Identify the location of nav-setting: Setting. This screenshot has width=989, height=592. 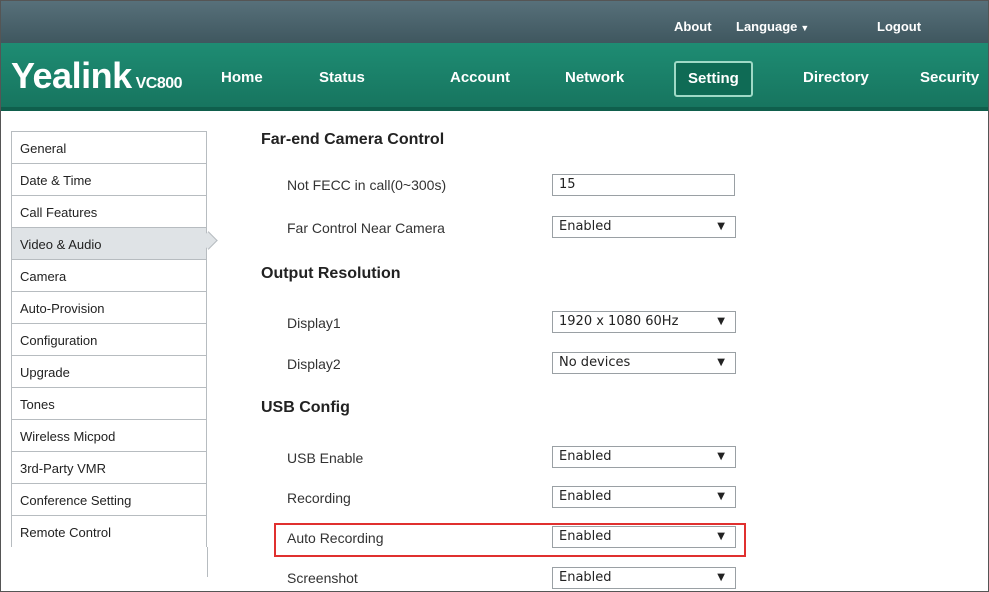
(713, 79).